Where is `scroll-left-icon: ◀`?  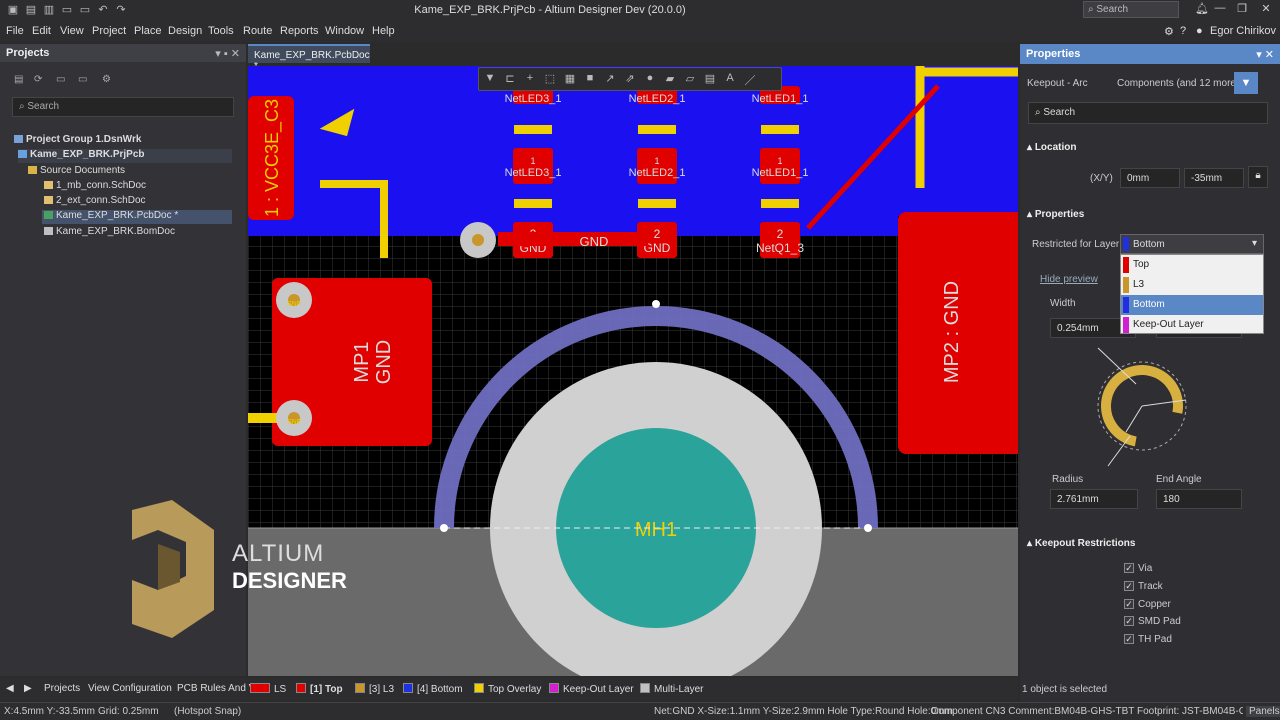
scroll-left-icon: ◀ is located at coordinates (10, 688).